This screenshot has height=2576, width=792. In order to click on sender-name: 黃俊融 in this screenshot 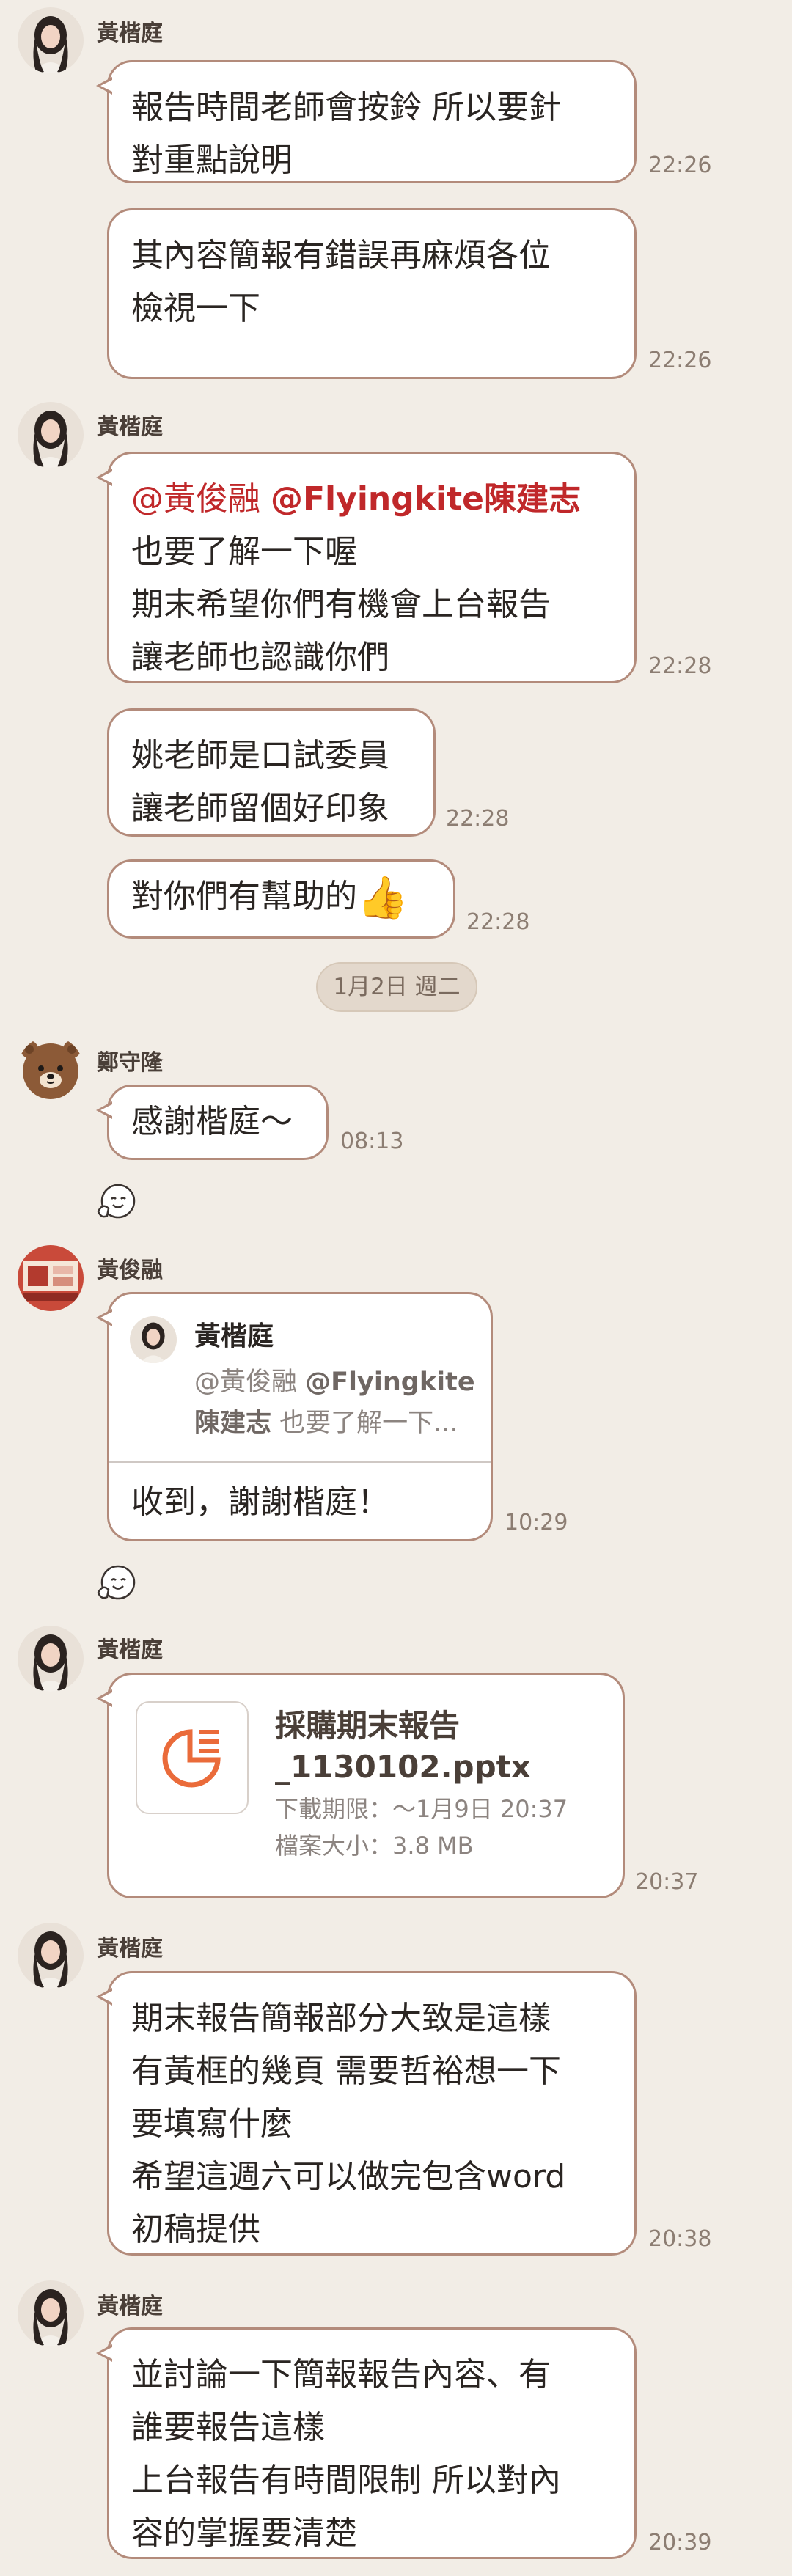, I will do `click(130, 1270)`.